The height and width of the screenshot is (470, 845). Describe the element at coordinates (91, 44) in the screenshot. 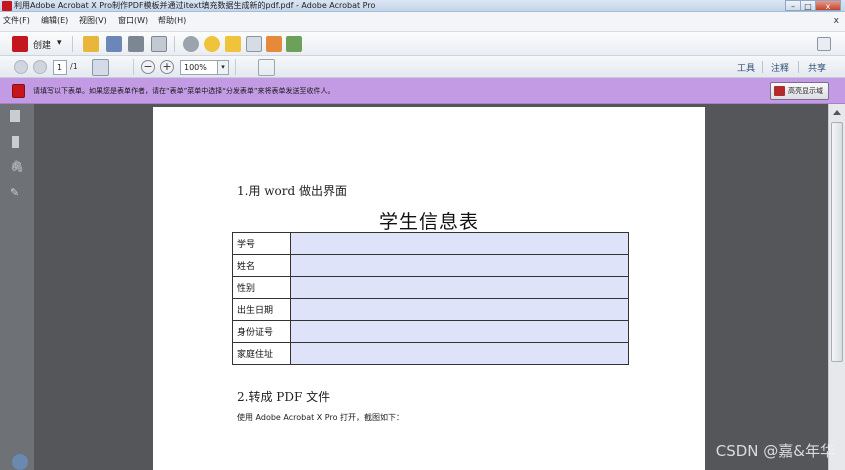

I see `open-folder-icon` at that location.